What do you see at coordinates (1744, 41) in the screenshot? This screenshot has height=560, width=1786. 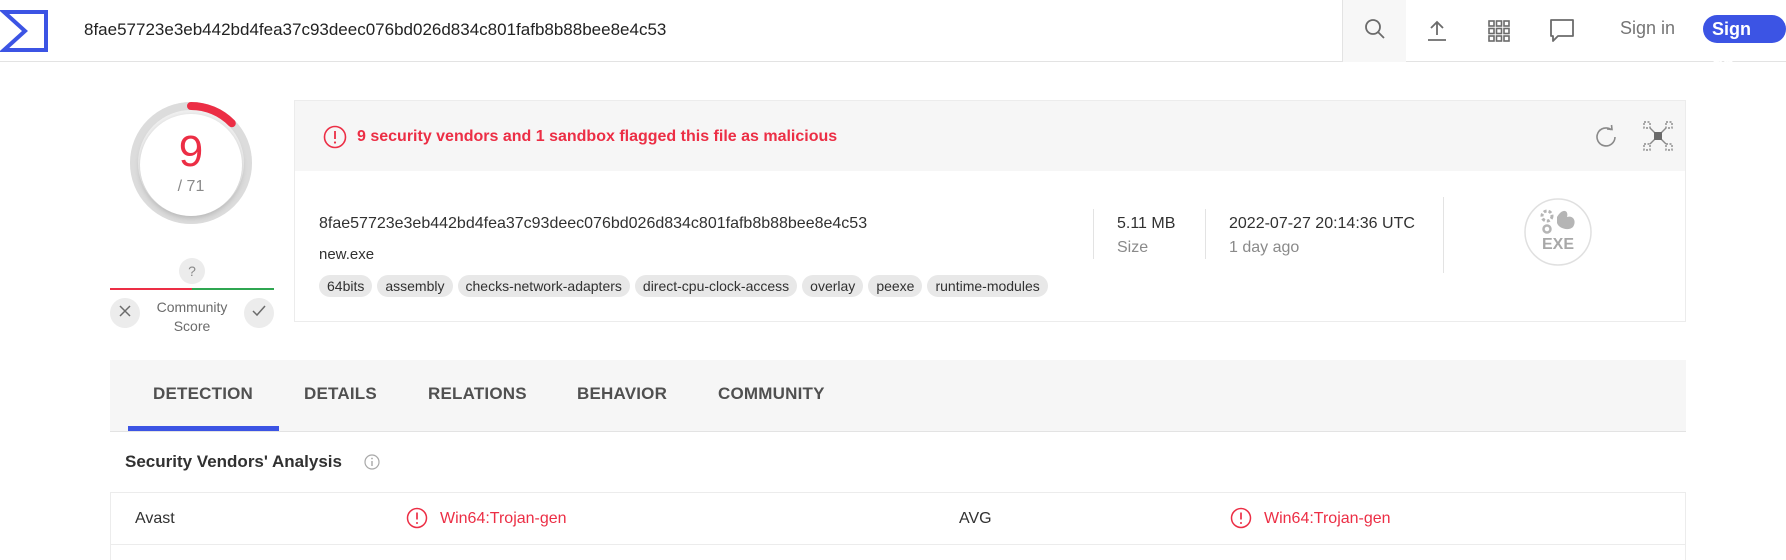 I see `sign-up-button: Sign up` at bounding box center [1744, 41].